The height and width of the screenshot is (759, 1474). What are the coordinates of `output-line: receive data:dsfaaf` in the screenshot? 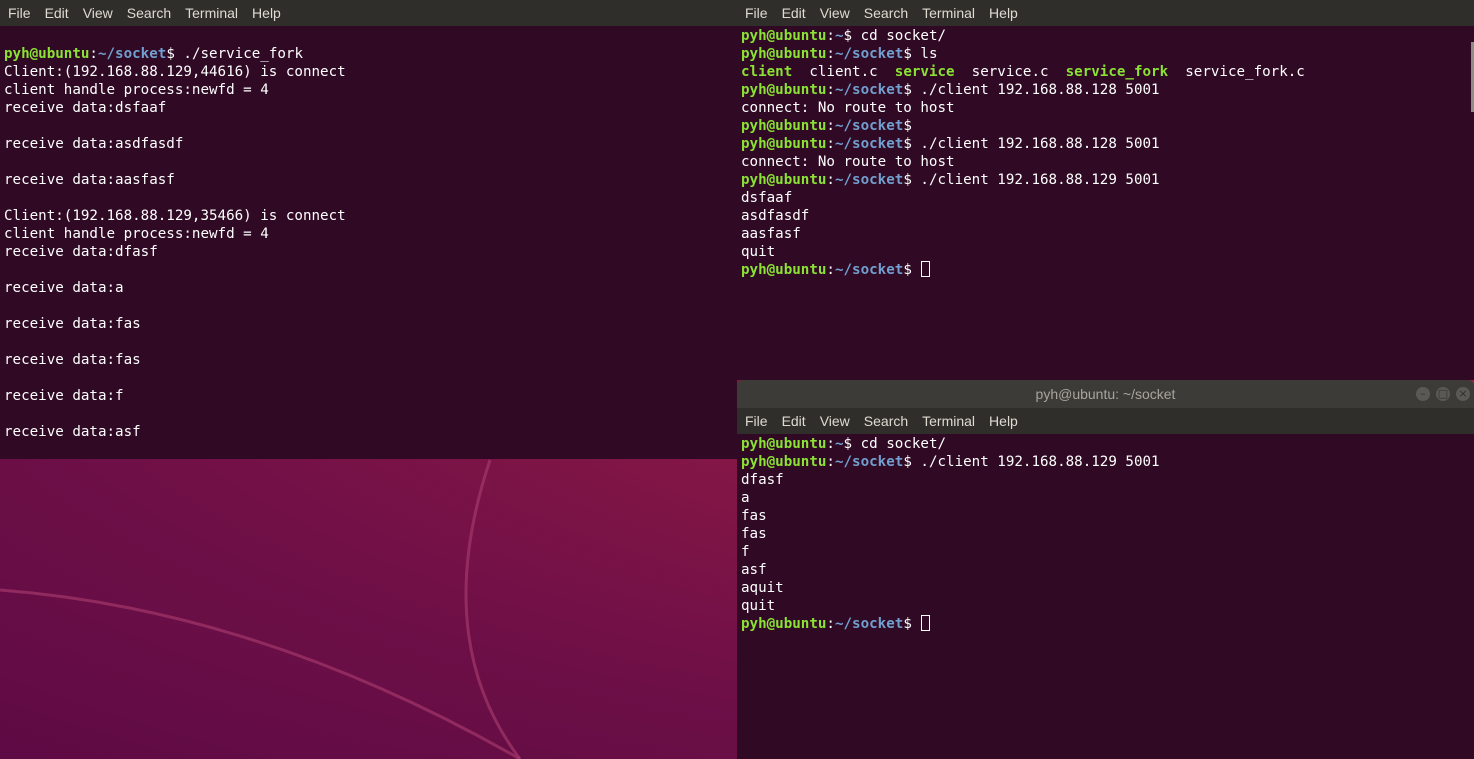 It's located at (85, 108).